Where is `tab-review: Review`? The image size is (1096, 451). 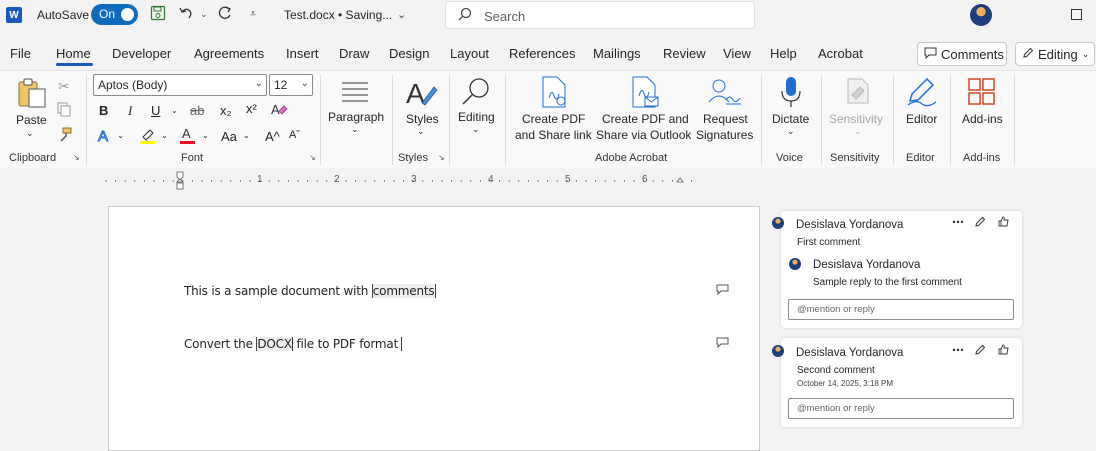
tab-review: Review is located at coordinates (684, 53).